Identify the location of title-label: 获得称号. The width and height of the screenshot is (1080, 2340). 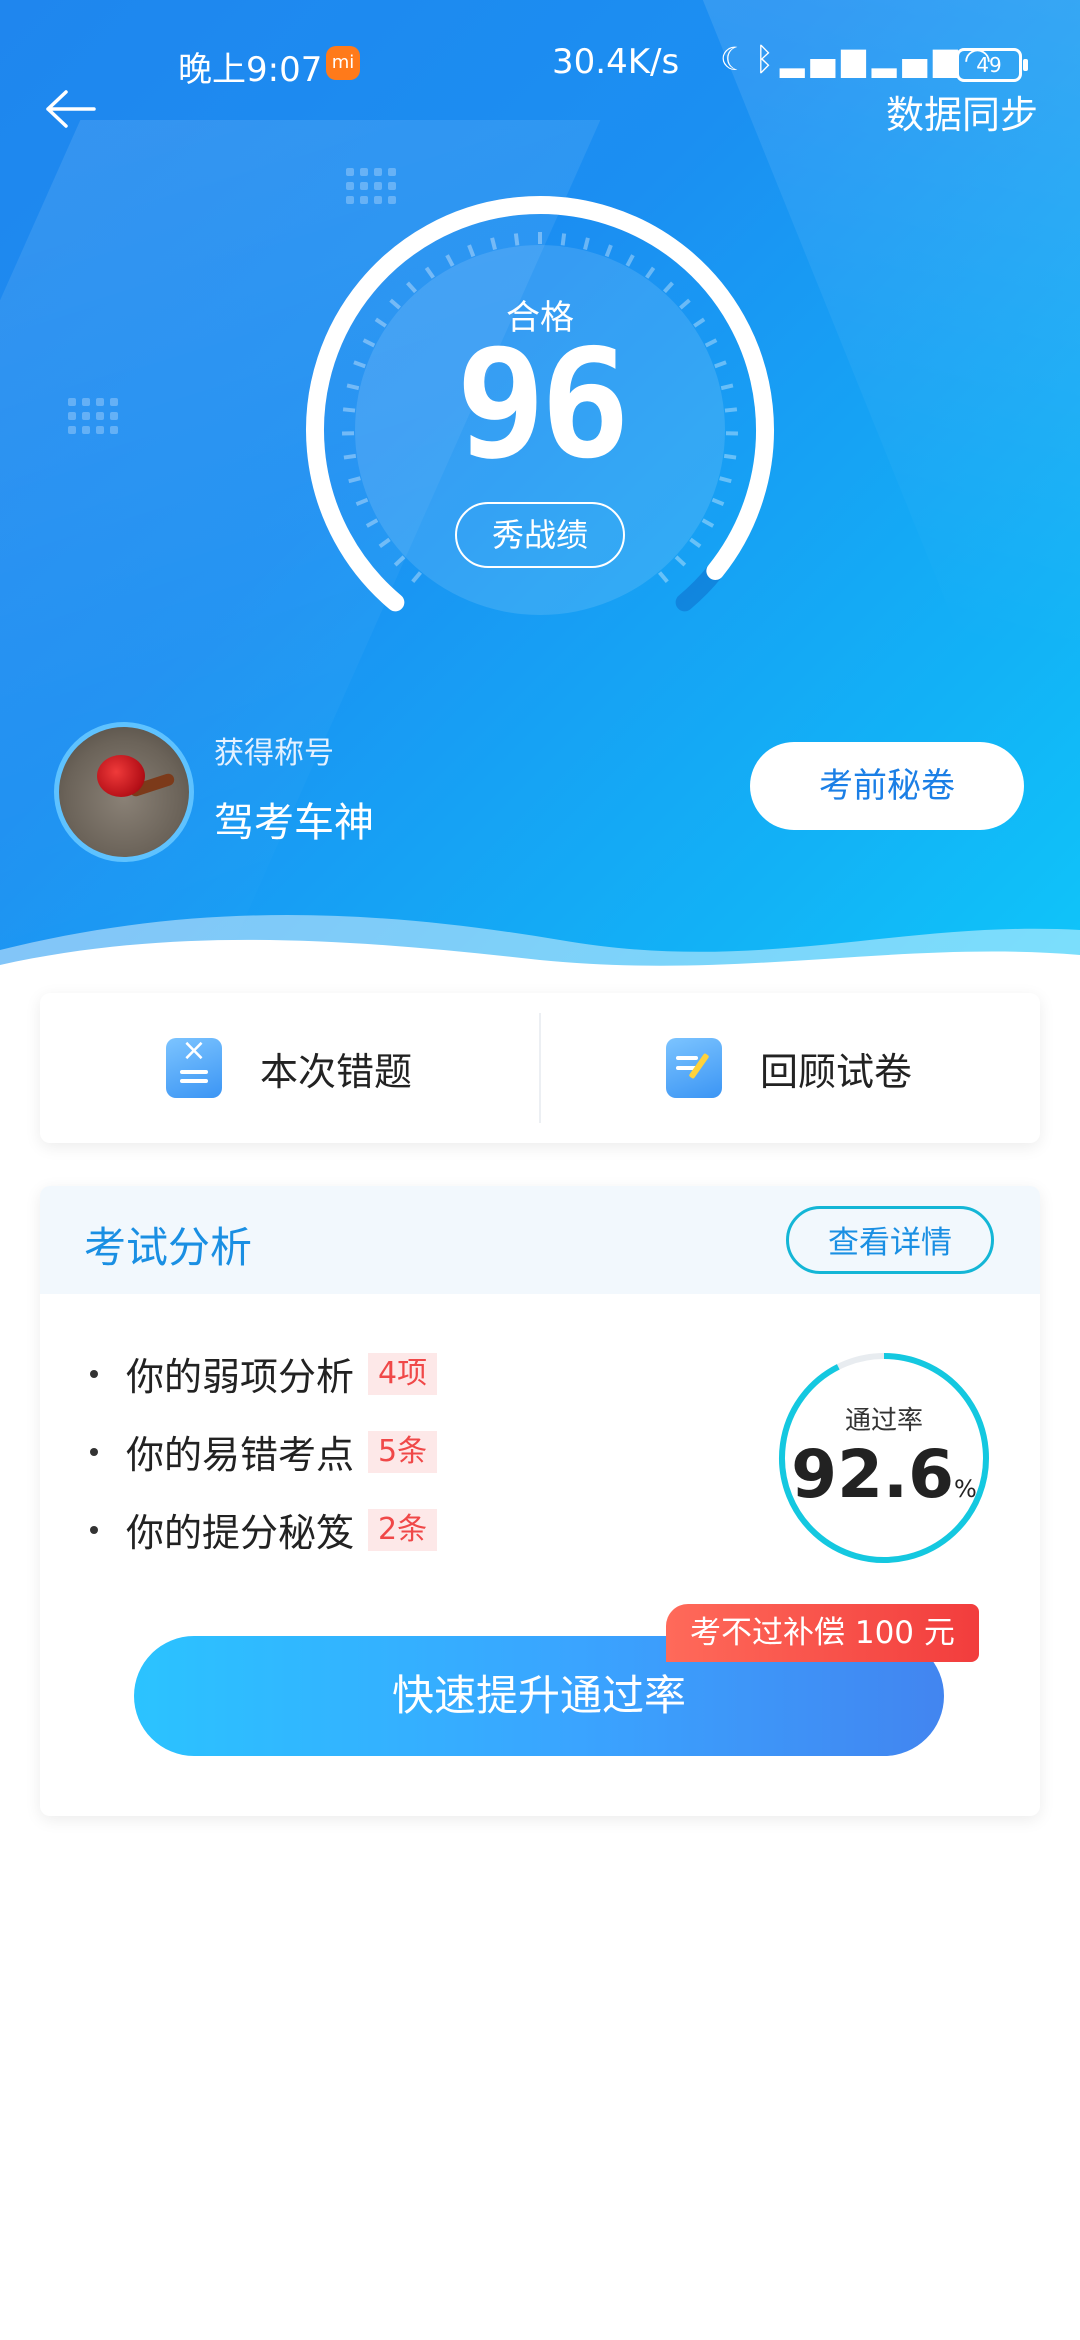
(274, 753).